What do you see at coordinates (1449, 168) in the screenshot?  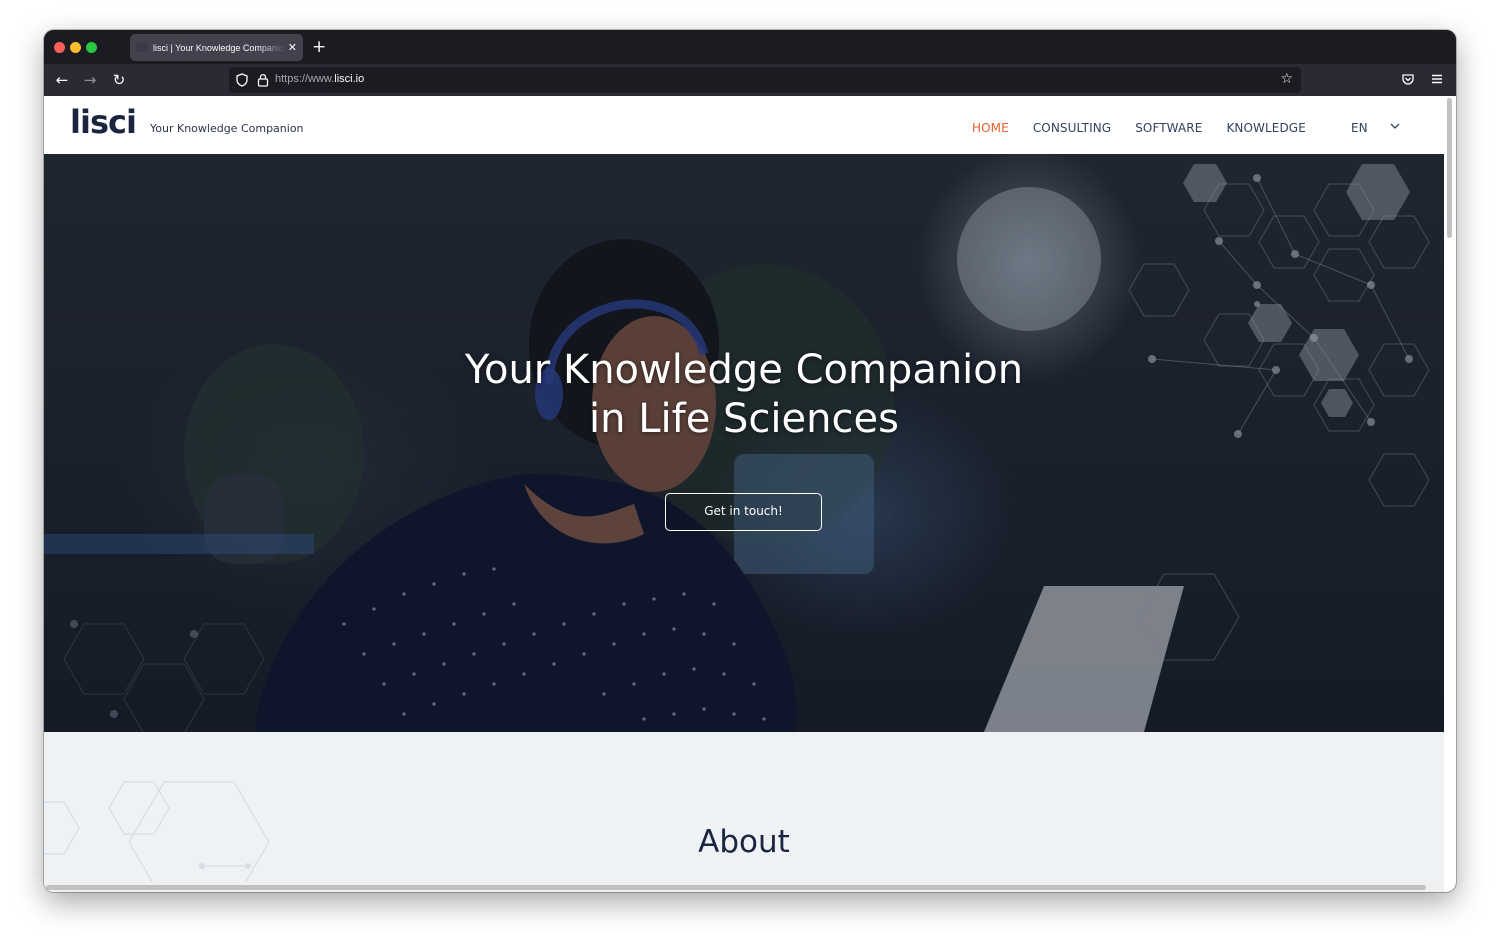 I see `vertical-scroll-thumb` at bounding box center [1449, 168].